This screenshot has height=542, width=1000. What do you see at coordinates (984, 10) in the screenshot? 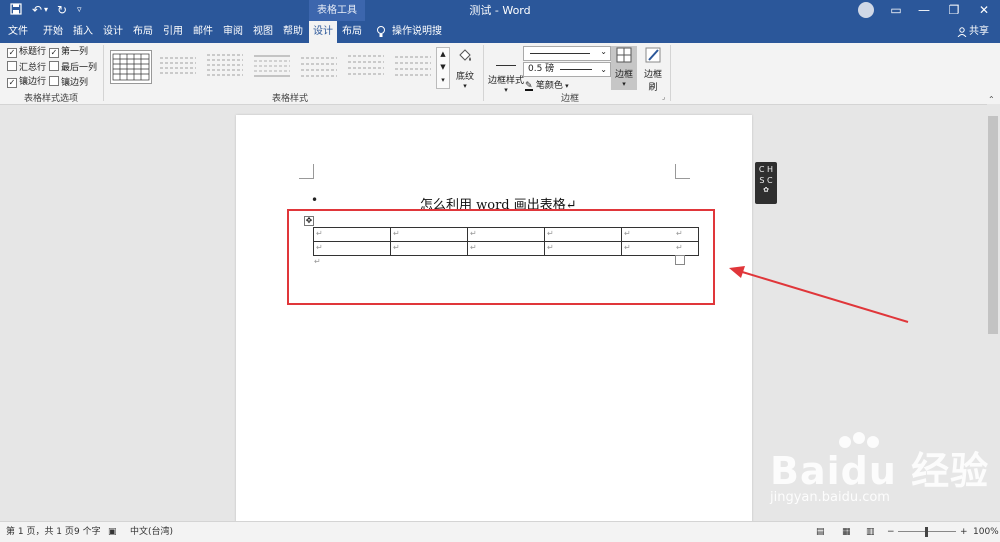
I see `close-icon: ✕` at bounding box center [984, 10].